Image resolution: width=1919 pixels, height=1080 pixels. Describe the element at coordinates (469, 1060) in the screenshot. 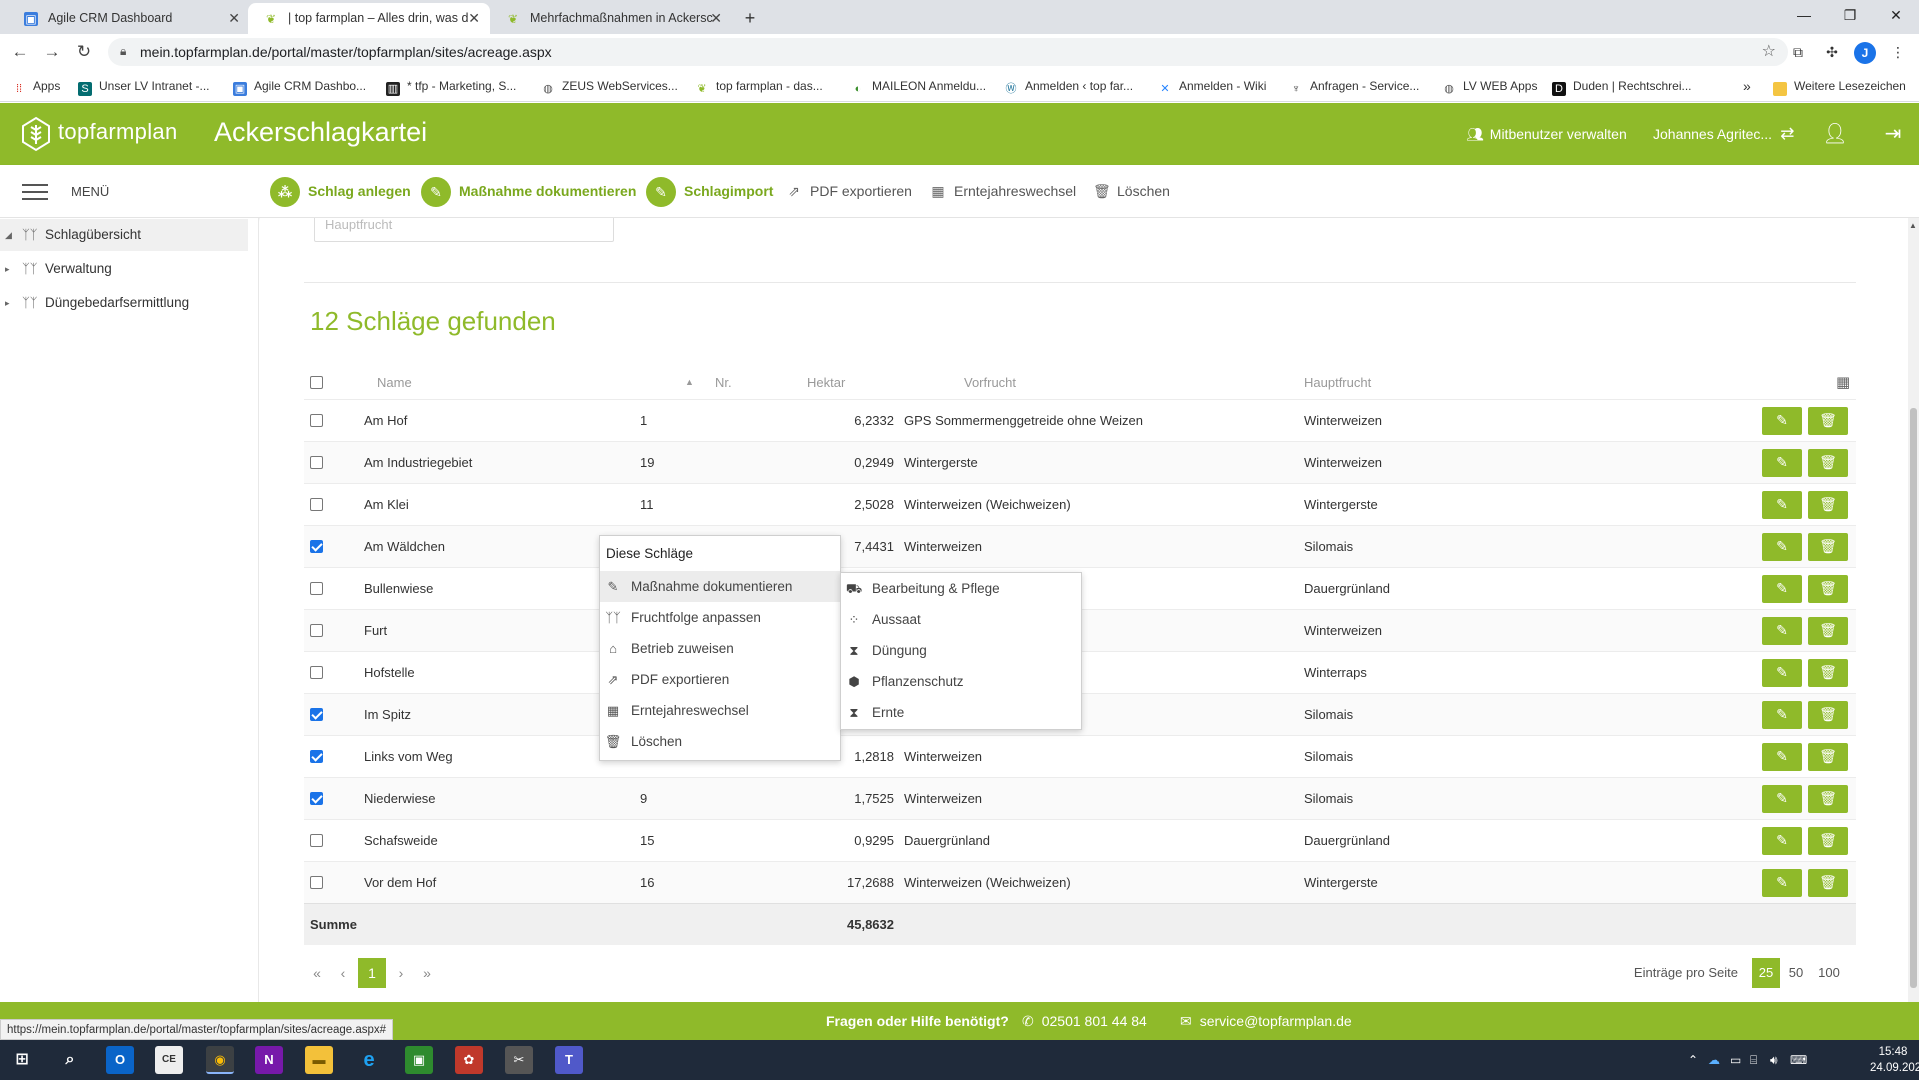

I see `app-icon: ✿` at that location.